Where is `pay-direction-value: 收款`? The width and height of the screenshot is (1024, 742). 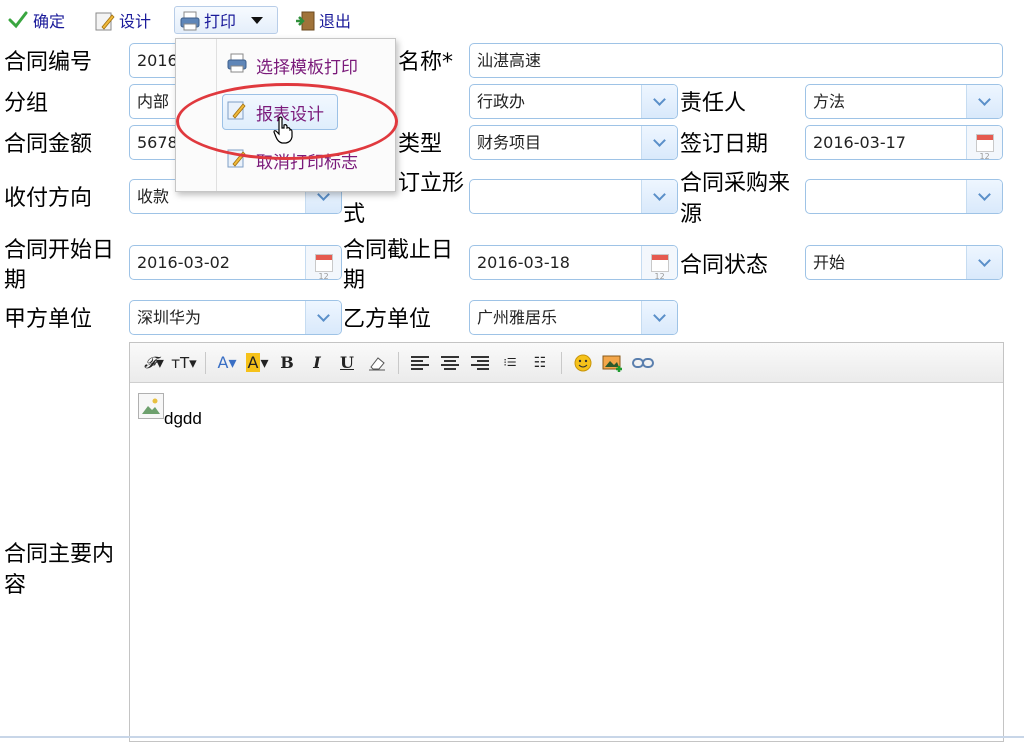
pay-direction-value: 收款 is located at coordinates (153, 196).